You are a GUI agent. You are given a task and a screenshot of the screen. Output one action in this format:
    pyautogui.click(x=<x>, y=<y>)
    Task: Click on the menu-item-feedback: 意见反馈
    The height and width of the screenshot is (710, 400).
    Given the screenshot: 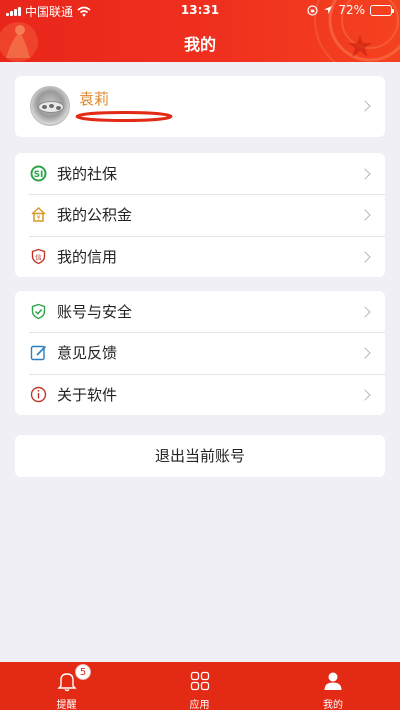 What is the action you would take?
    pyautogui.click(x=200, y=352)
    